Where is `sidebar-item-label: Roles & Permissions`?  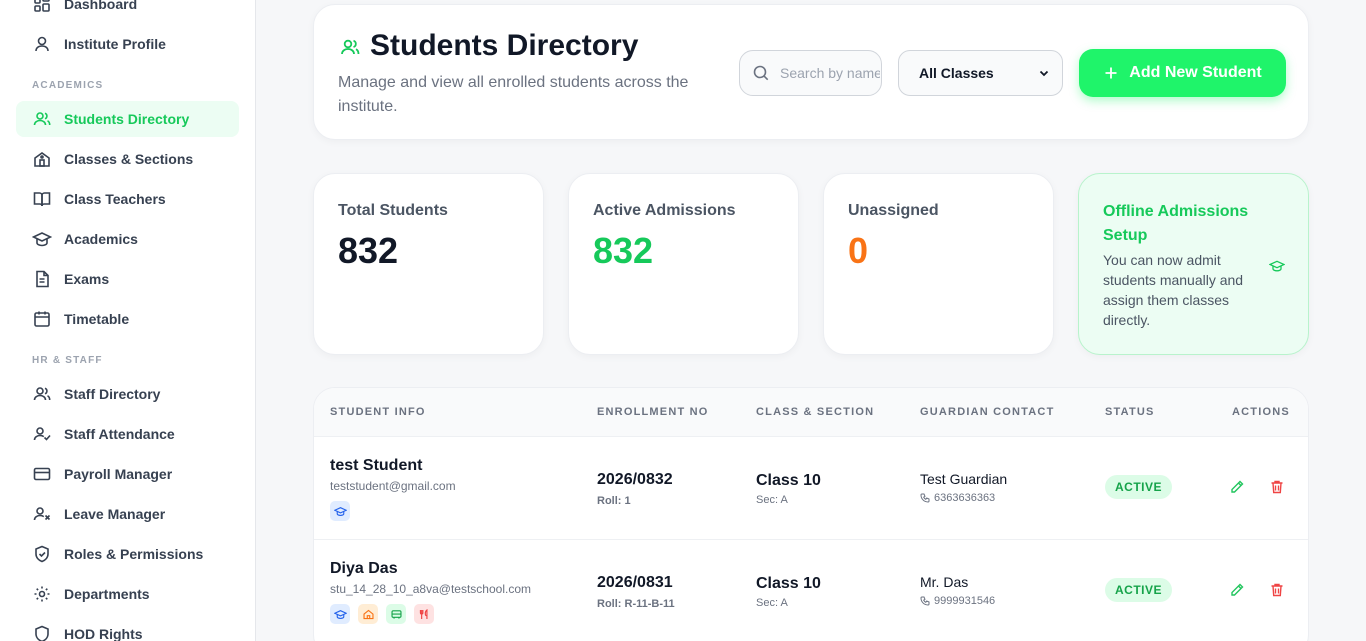
sidebar-item-label: Roles & Permissions is located at coordinates (134, 554).